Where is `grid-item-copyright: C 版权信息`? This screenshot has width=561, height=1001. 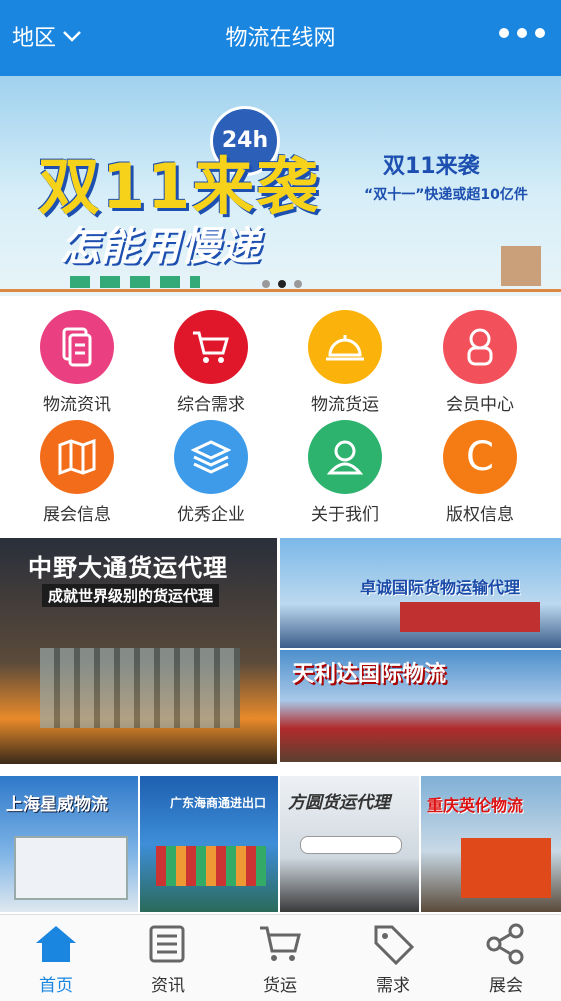
grid-item-copyright: C 版权信息 is located at coordinates (480, 472).